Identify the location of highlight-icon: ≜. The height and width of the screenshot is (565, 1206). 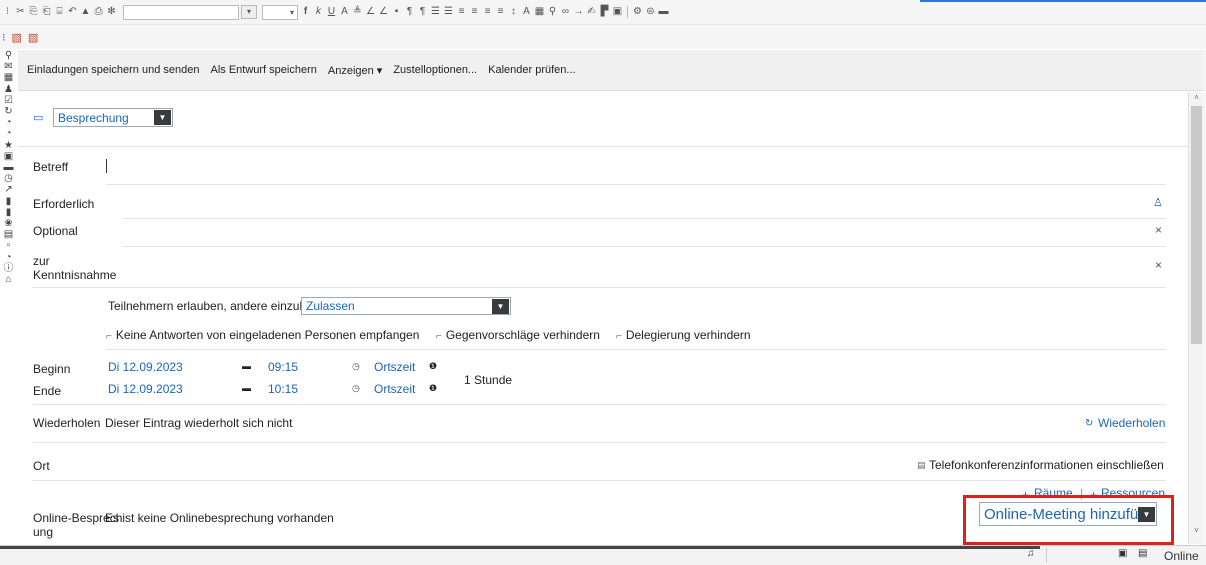
(357, 12).